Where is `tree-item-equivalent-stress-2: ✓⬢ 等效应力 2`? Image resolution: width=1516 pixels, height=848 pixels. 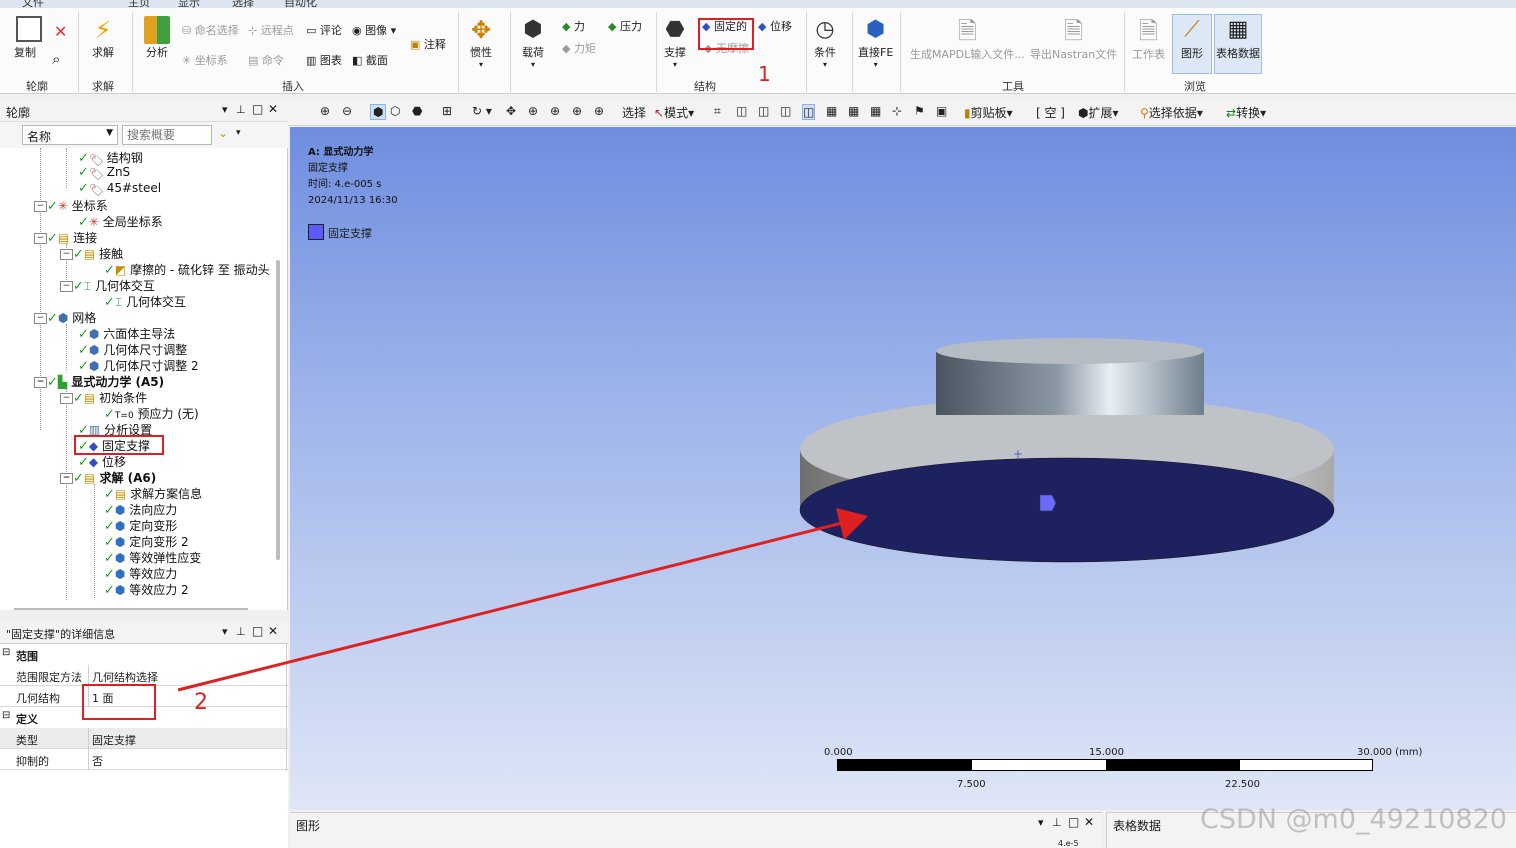
tree-item-equivalent-stress-2: ✓⬢ 等效应力 2 is located at coordinates (146, 589).